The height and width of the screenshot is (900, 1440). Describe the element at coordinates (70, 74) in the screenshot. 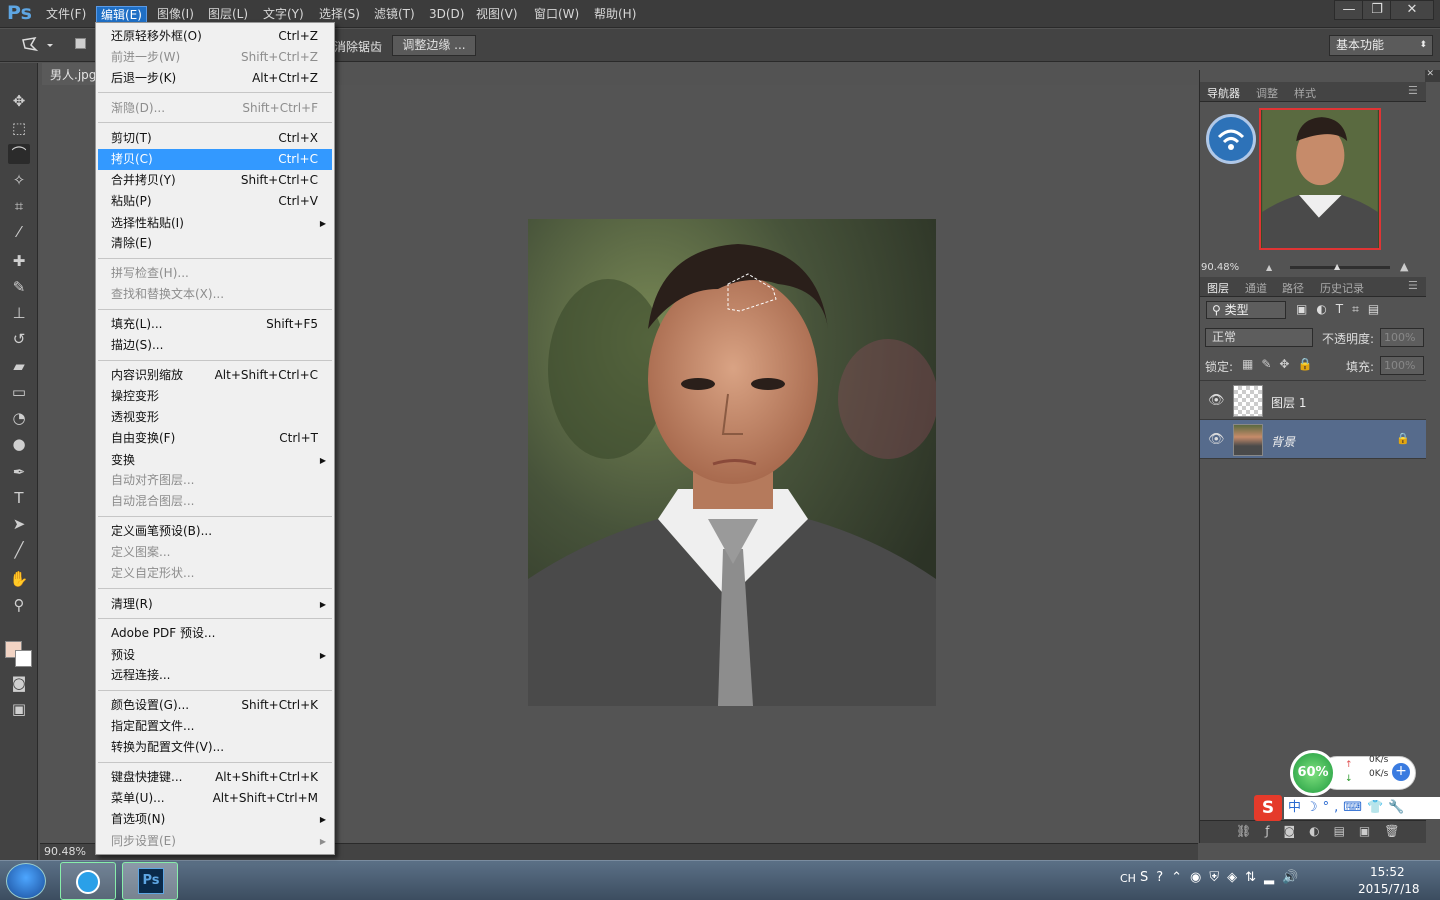

I see `document-tab: 男人.jpg` at that location.